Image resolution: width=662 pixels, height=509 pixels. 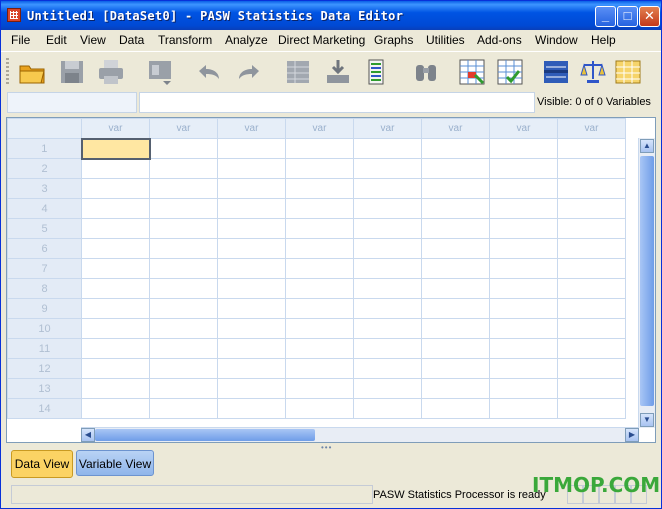 What do you see at coordinates (249, 72) in the screenshot?
I see `redo-icon` at bounding box center [249, 72].